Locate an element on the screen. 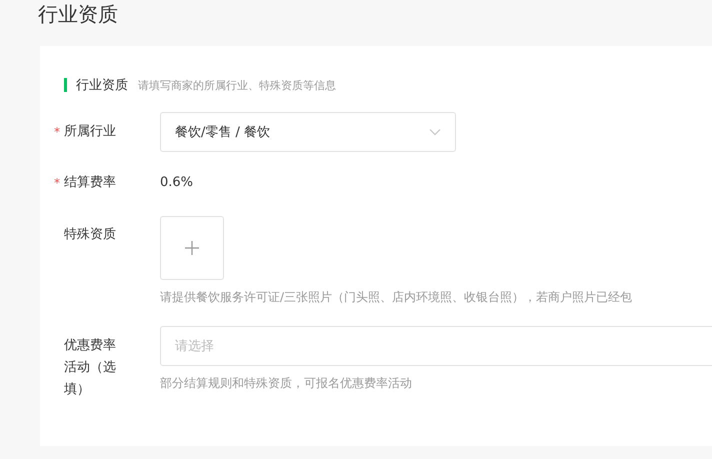 This screenshot has height=459, width=712. field-label: 所属行业 is located at coordinates (90, 132).